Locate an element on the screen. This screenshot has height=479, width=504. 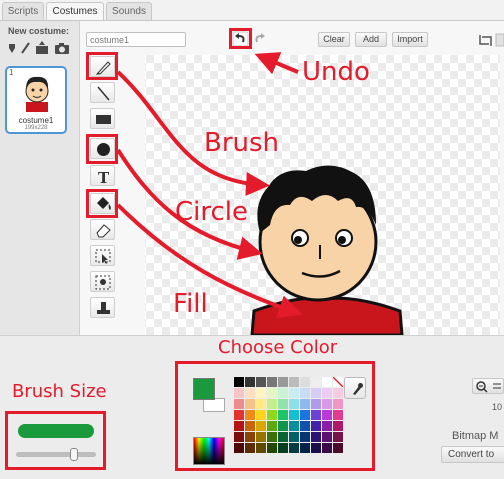
brush-annotation: Brush is located at coordinates (242, 143).